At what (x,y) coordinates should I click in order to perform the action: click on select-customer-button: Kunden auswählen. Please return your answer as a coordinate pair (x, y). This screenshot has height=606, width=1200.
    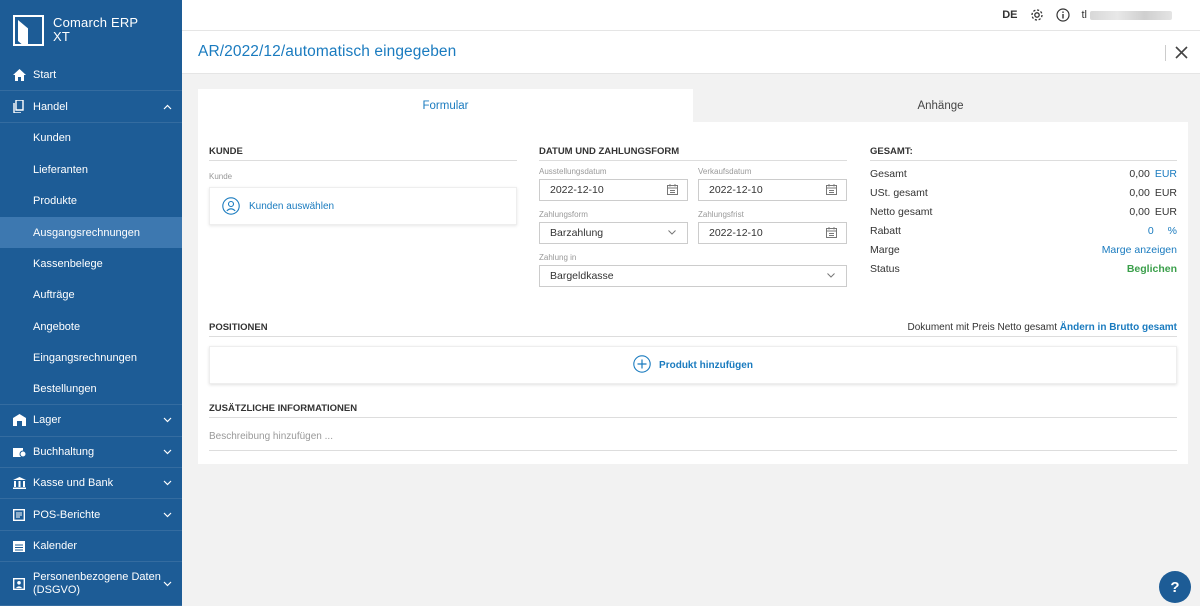
    Looking at the image, I should click on (363, 206).